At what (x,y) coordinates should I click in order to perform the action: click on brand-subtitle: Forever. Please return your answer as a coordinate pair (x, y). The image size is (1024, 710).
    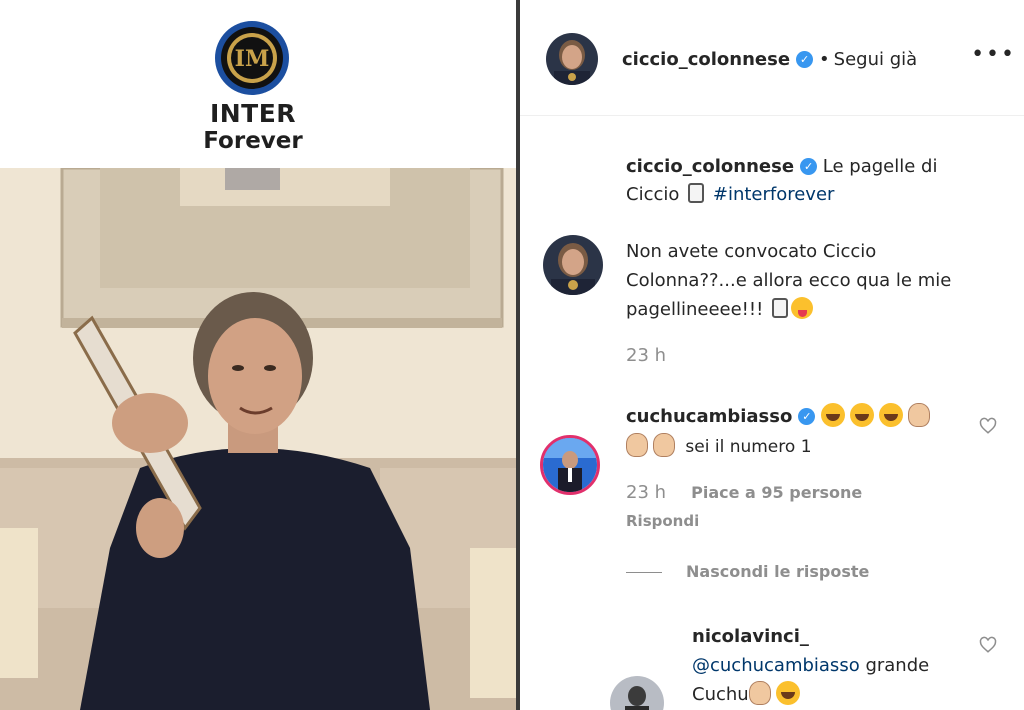
    Looking at the image, I should click on (253, 141).